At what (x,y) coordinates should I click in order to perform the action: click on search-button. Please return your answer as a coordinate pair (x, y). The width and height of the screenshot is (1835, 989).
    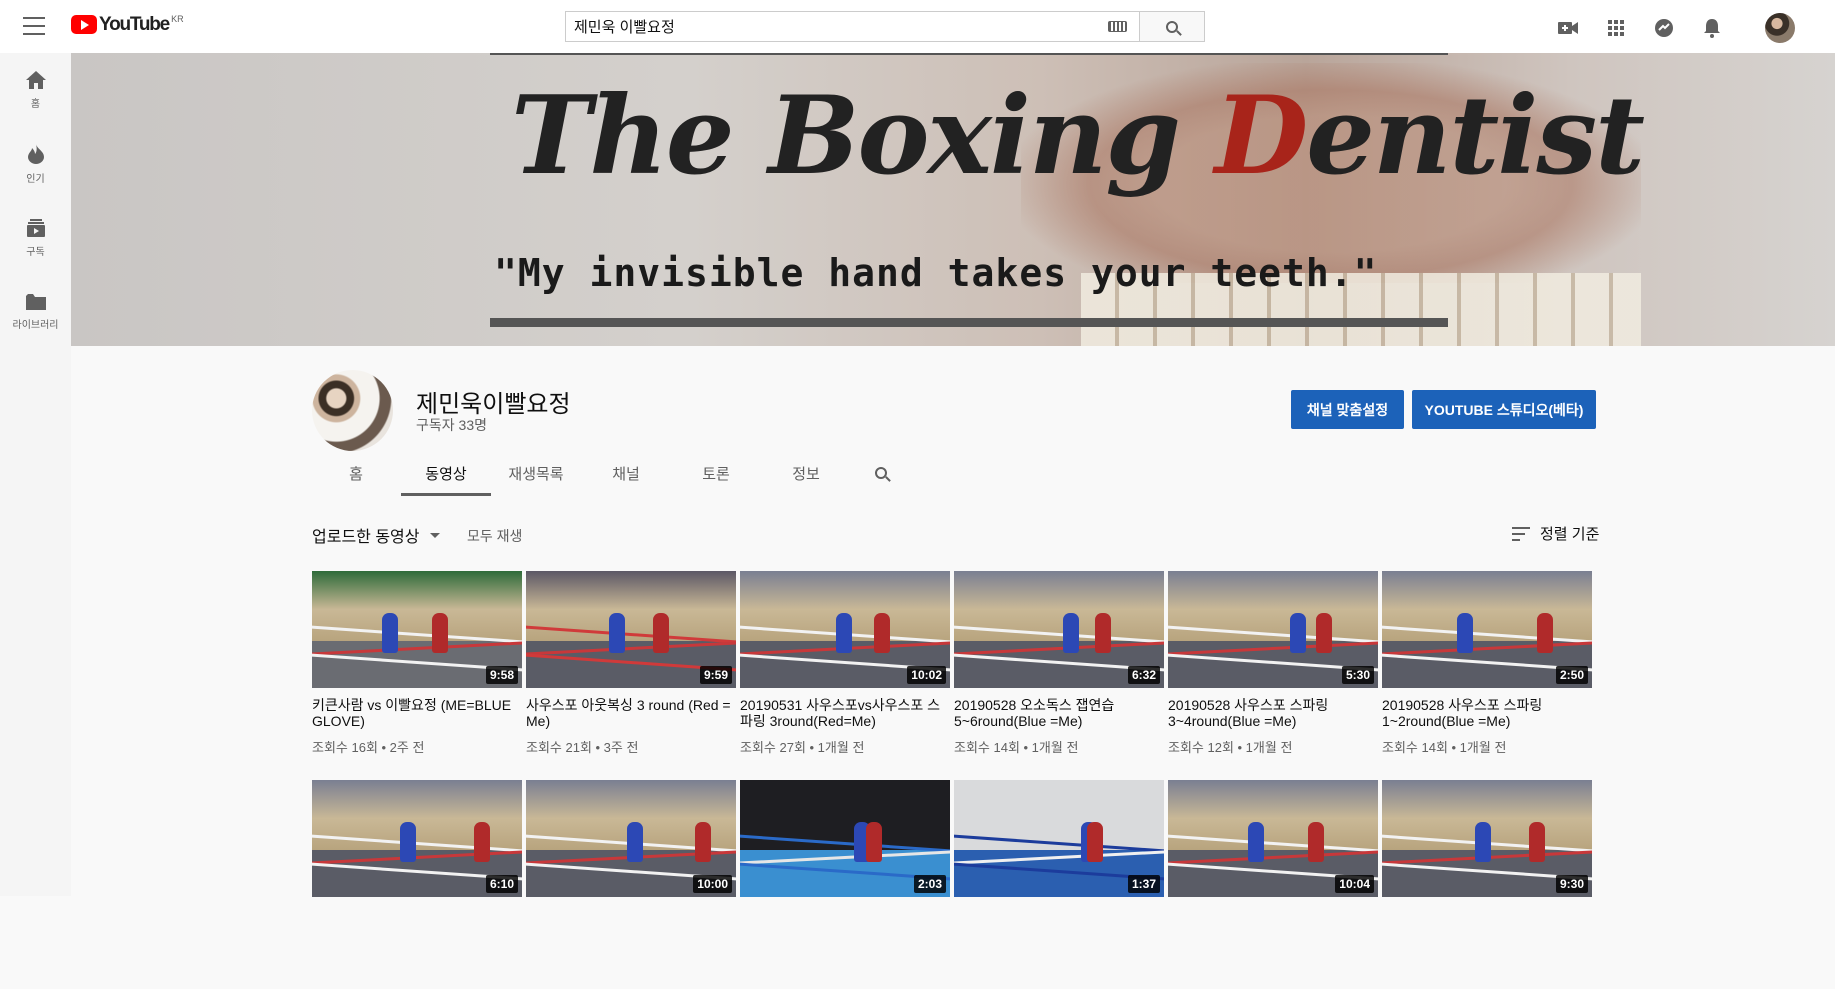
    Looking at the image, I should click on (1172, 26).